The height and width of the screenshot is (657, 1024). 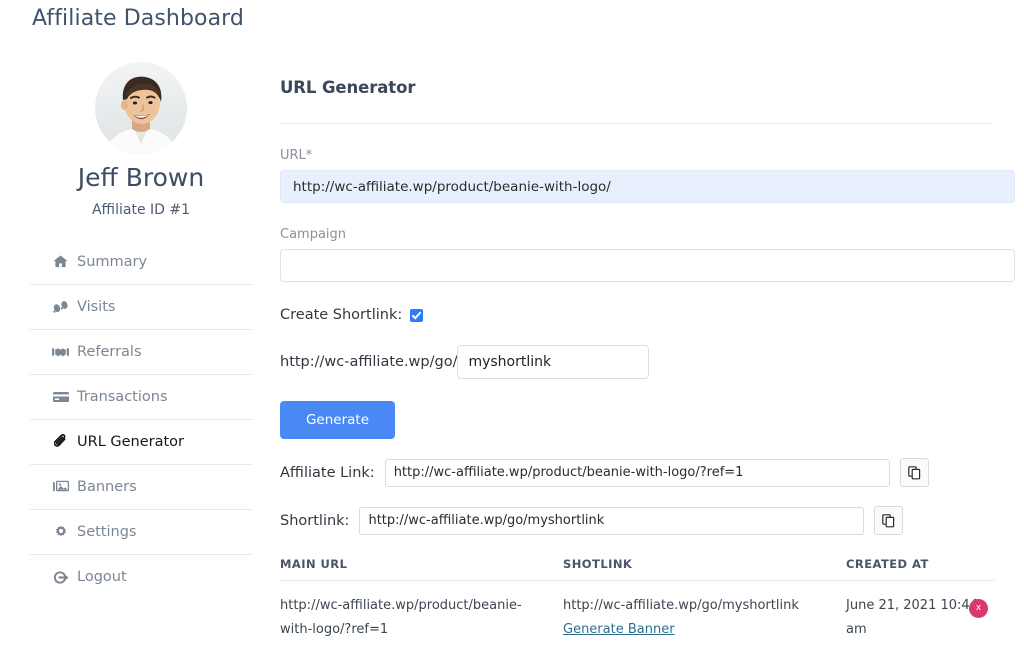 What do you see at coordinates (138, 18) in the screenshot?
I see `page-title: Affiliate Dashboard` at bounding box center [138, 18].